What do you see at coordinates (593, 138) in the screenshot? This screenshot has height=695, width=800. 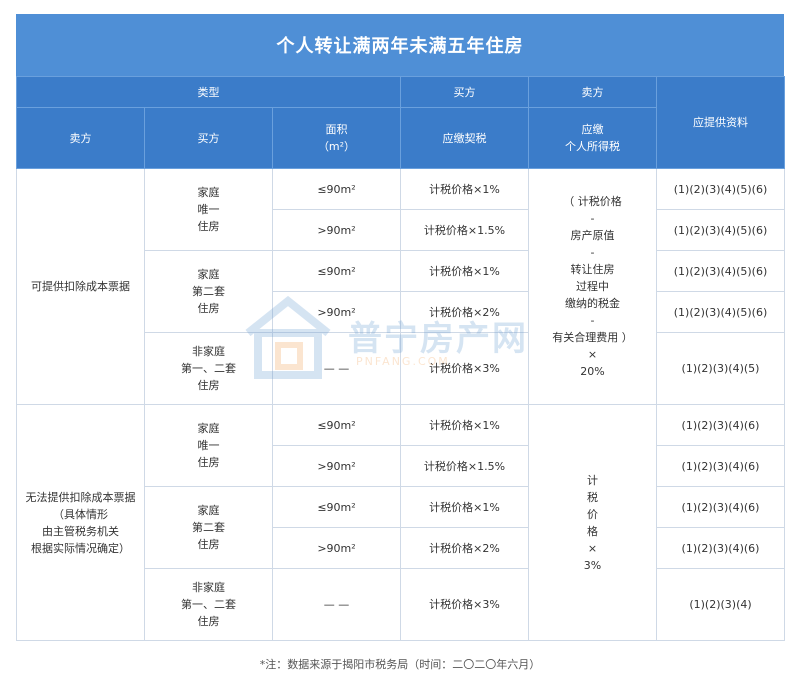 I see `header-income-tax: 应缴 个人所得税` at bounding box center [593, 138].